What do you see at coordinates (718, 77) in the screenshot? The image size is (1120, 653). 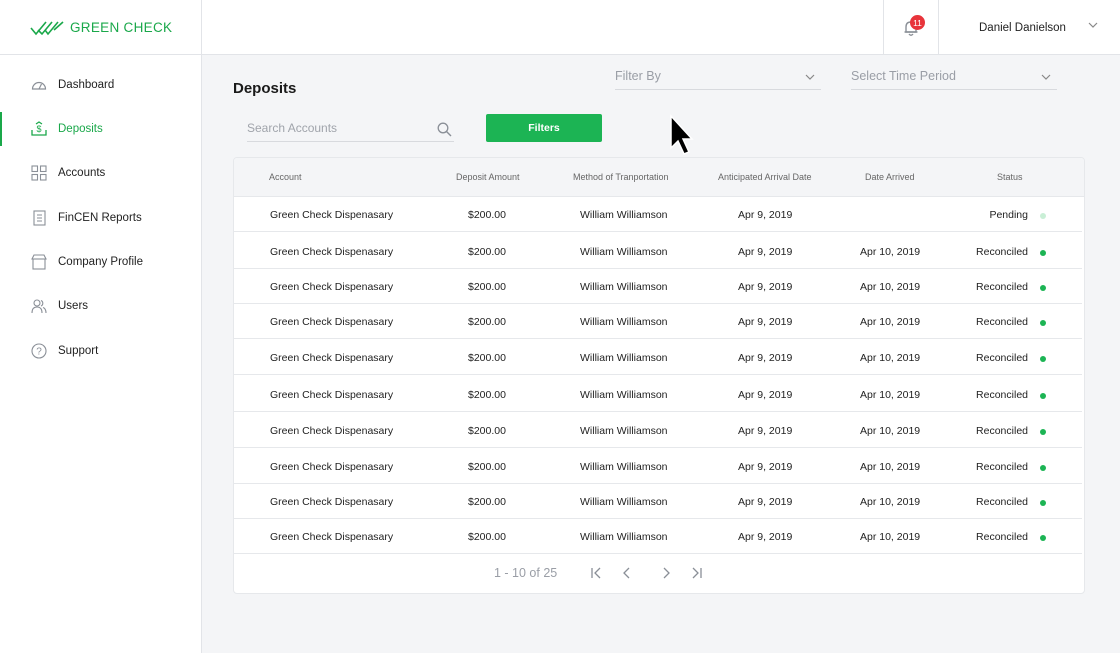 I see `filter-by-select: Filter By` at bounding box center [718, 77].